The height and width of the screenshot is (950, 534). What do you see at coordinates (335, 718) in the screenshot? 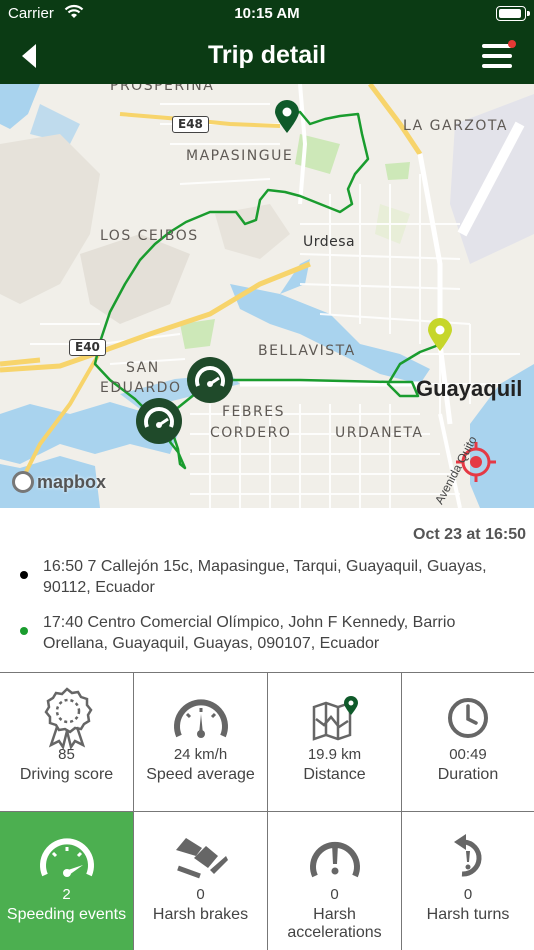
I see `map-pin-icon` at bounding box center [335, 718].